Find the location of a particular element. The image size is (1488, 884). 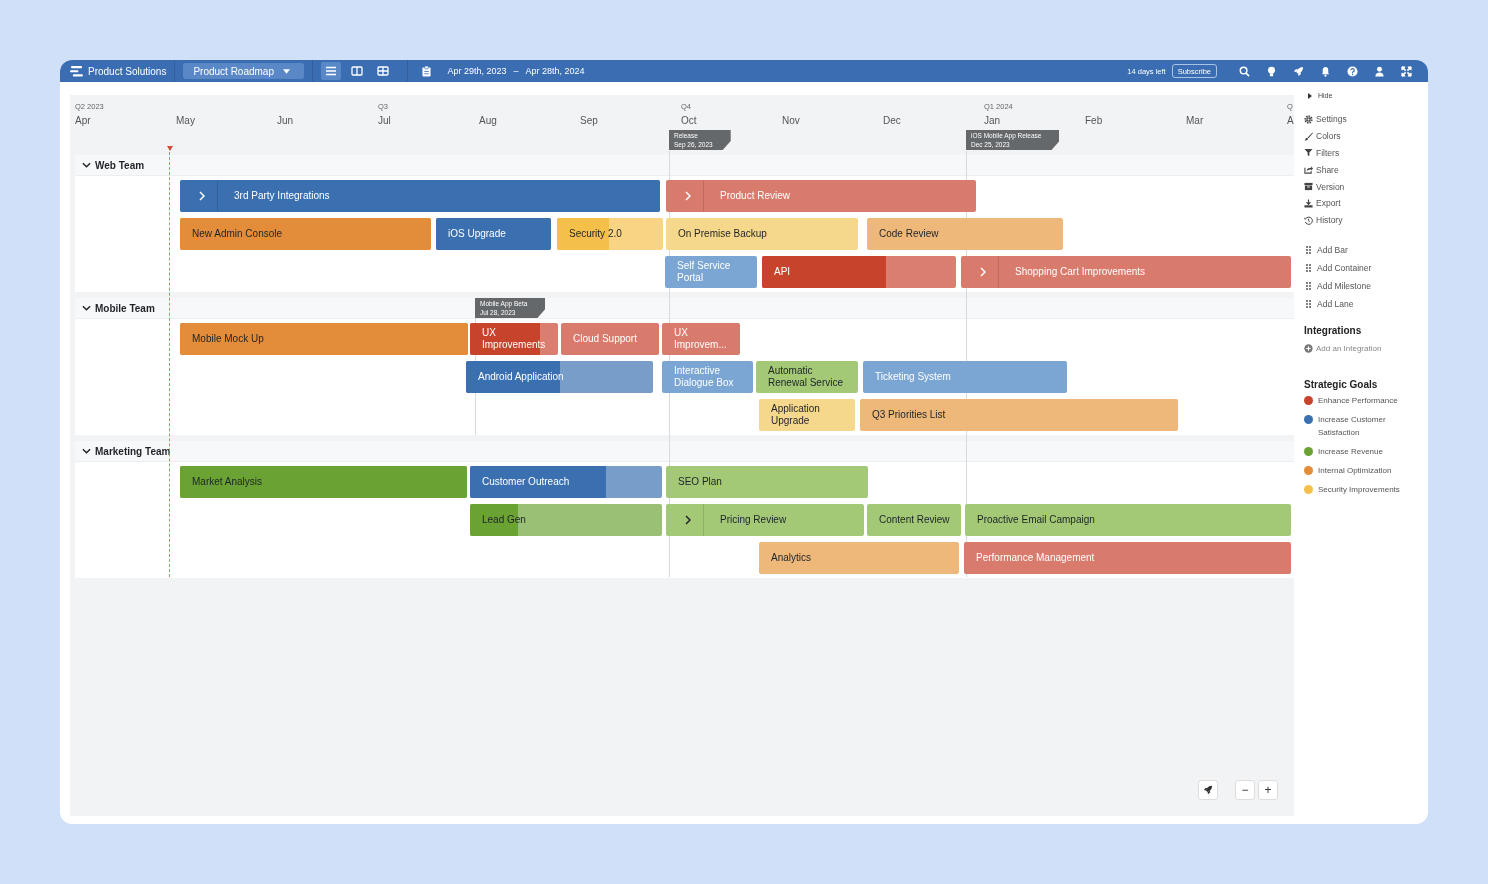

month-label: May is located at coordinates (186, 120).